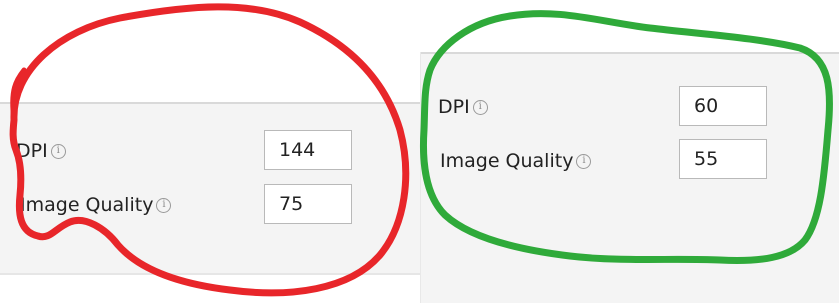 Image resolution: width=839 pixels, height=303 pixels. Describe the element at coordinates (420, 177) in the screenshot. I see `panel-separator` at that location.